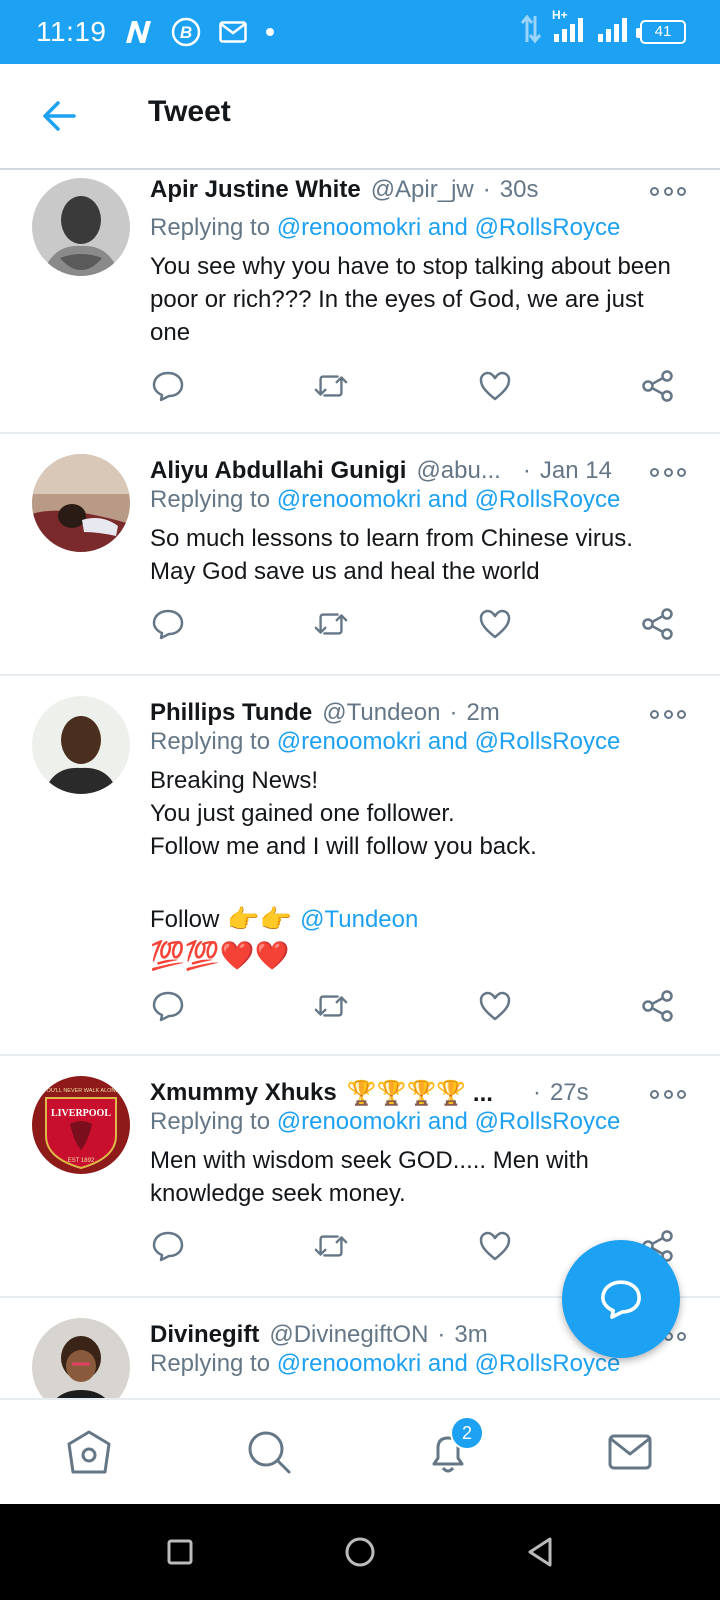 This screenshot has width=720, height=1600. Describe the element at coordinates (569, 1092) in the screenshot. I see `tweet-time: 27s` at that location.